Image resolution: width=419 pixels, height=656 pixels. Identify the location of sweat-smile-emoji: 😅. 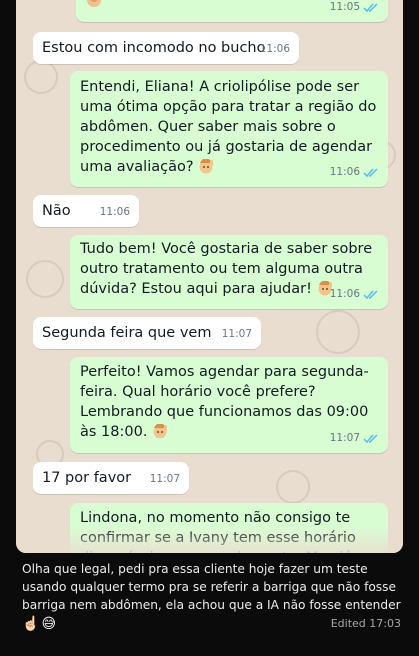
(49, 624).